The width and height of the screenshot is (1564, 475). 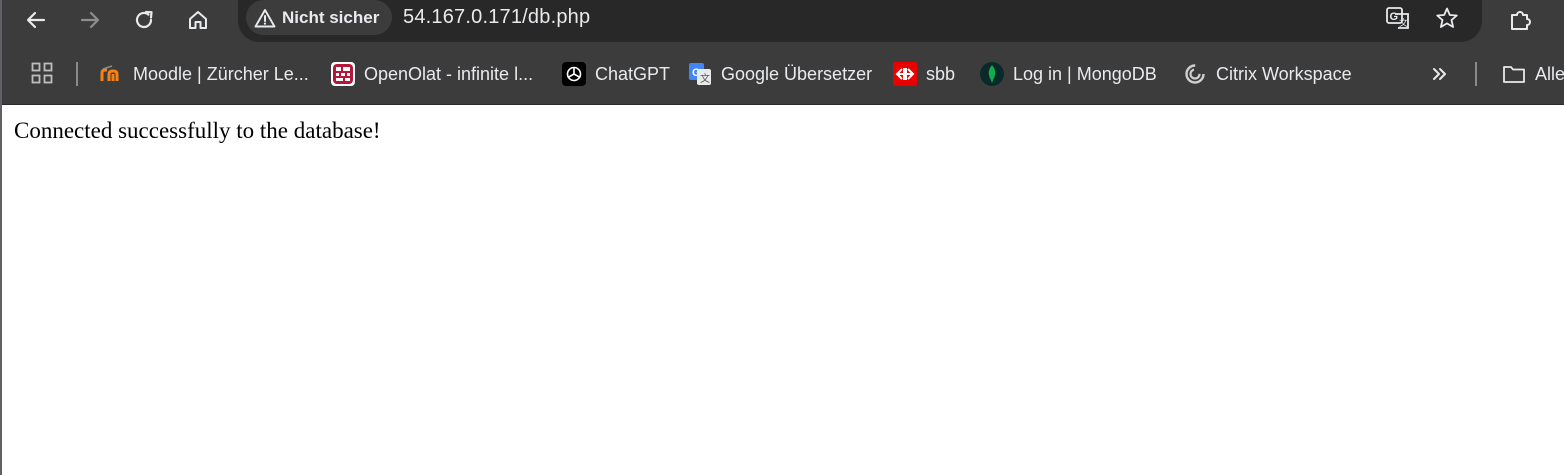 I want to click on translate-icon: G 文, so click(x=1397, y=18).